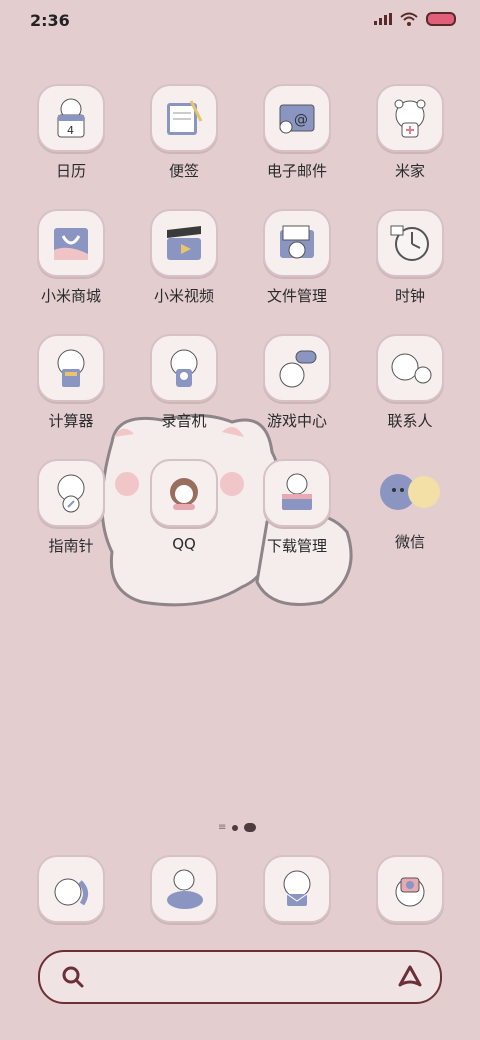 Image resolution: width=480 pixels, height=1040 pixels. What do you see at coordinates (71, 493) in the screenshot?
I see `compass-bear-icon` at bounding box center [71, 493].